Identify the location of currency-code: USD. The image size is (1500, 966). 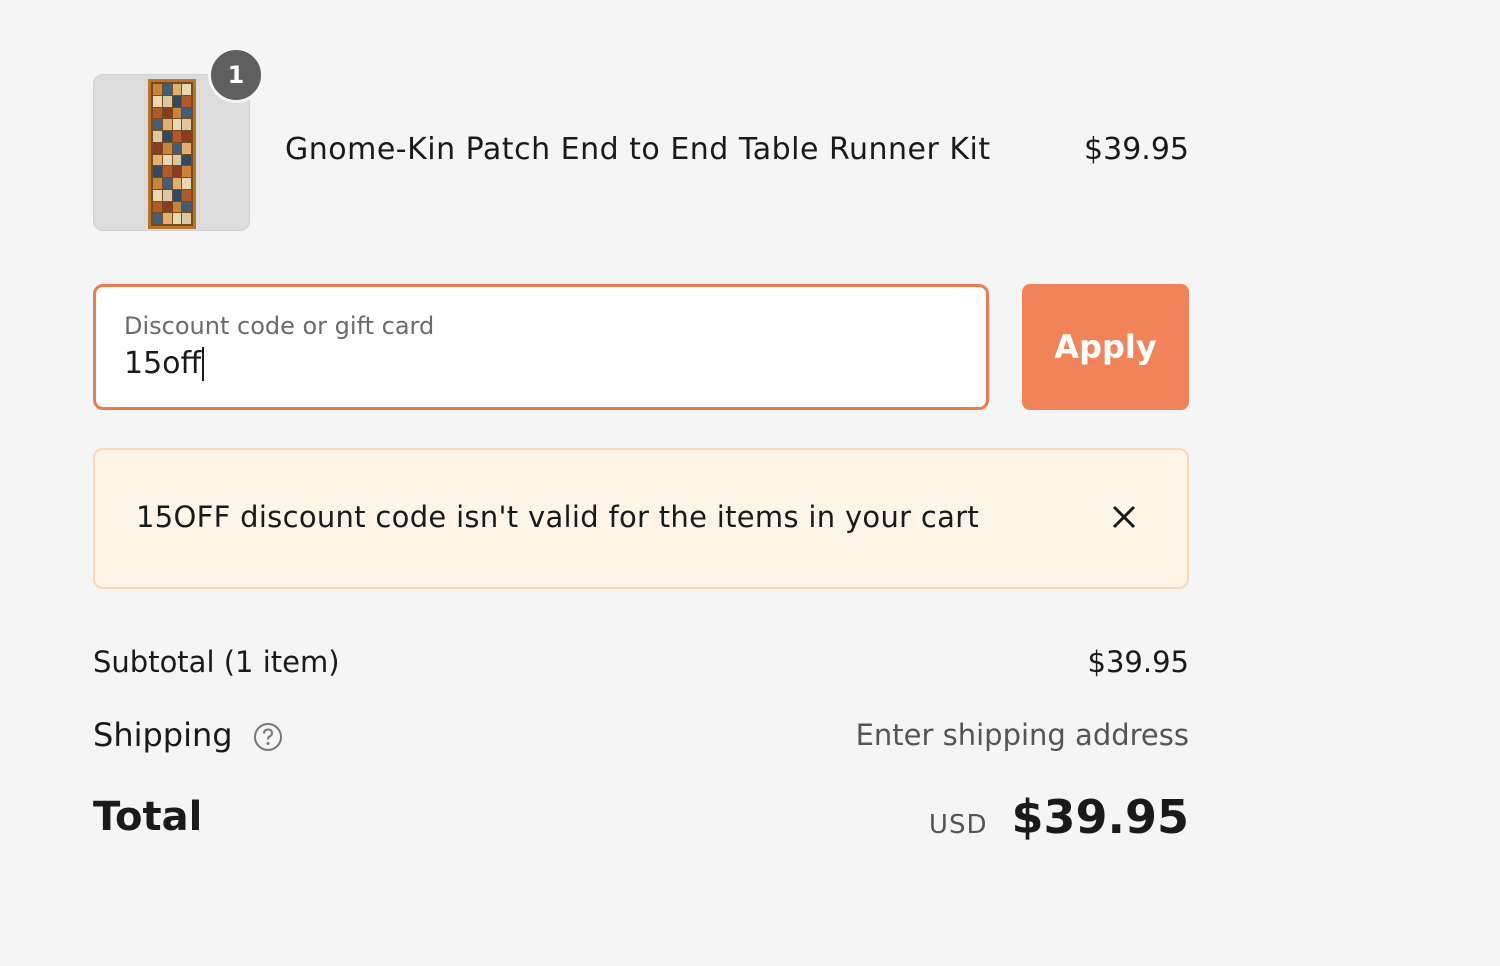
(958, 825).